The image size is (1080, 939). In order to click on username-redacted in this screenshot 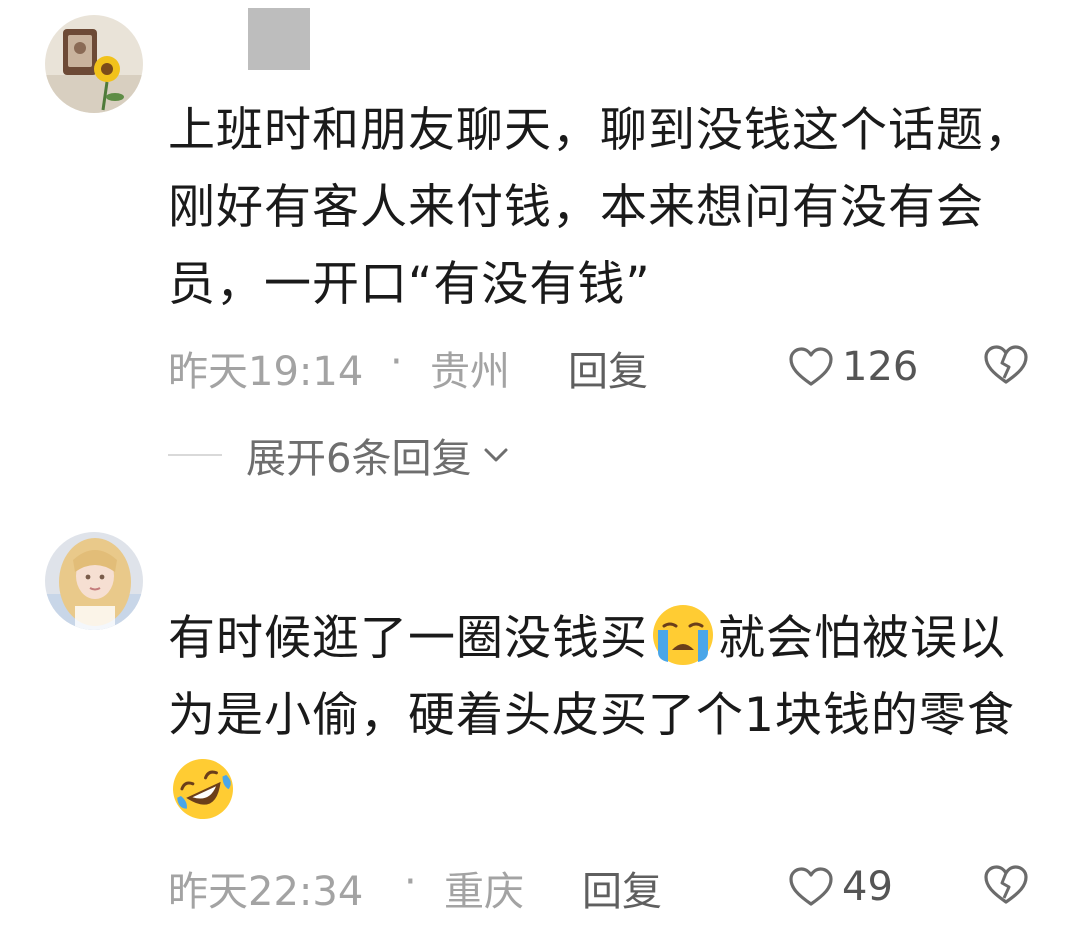, I will do `click(279, 39)`.